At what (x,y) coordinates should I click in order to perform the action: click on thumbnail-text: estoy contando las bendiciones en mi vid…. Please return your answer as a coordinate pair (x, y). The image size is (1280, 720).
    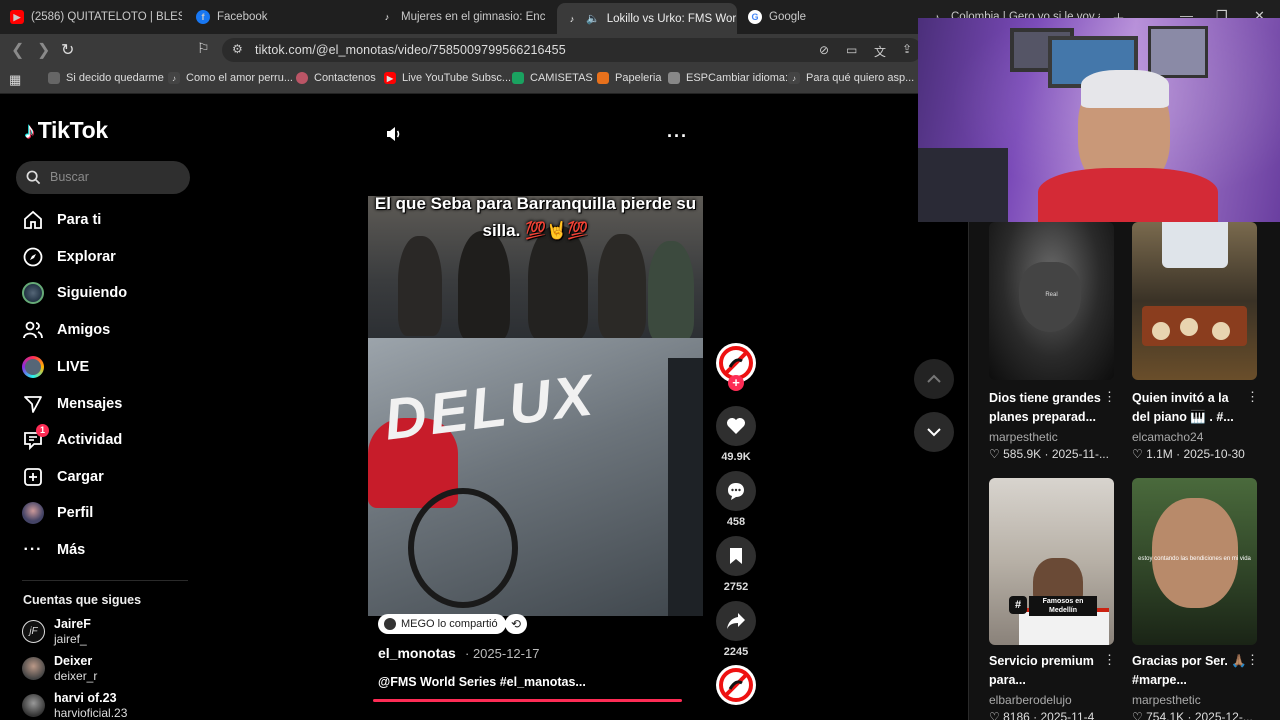
    Looking at the image, I should click on (1194, 559).